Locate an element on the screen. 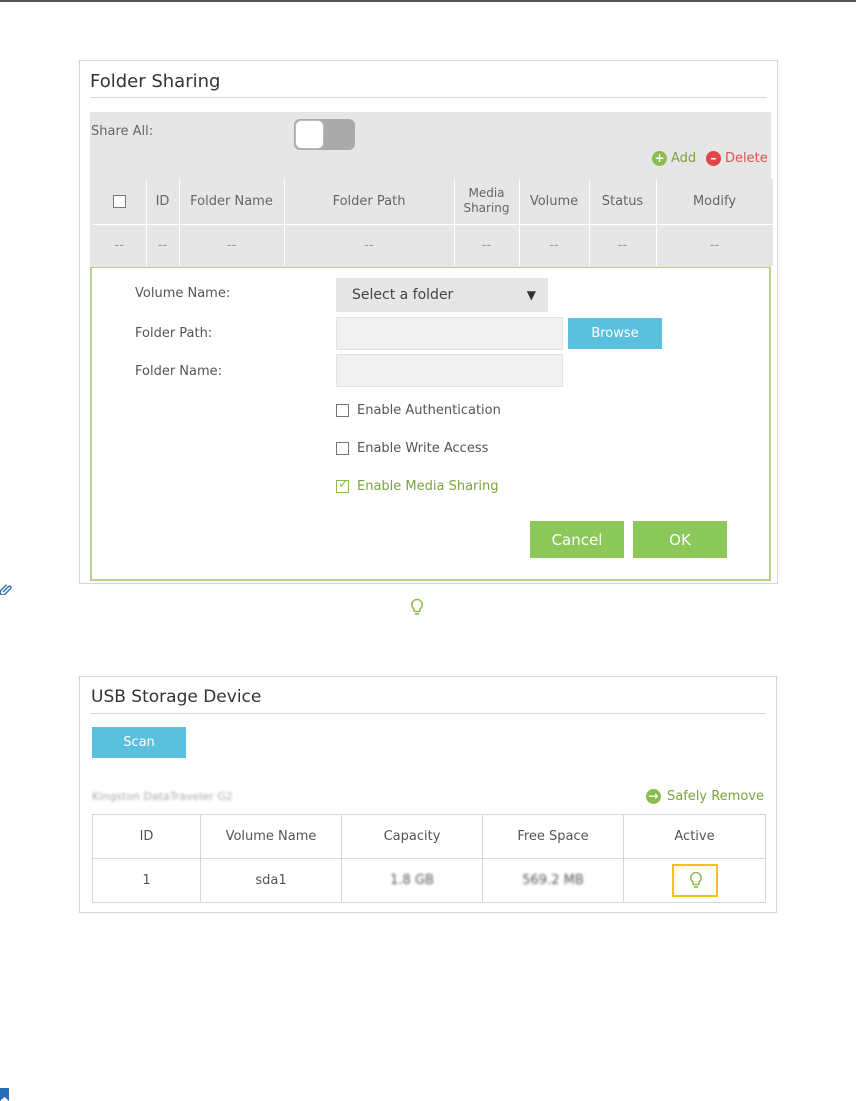  share-all-toggle is located at coordinates (324, 134).